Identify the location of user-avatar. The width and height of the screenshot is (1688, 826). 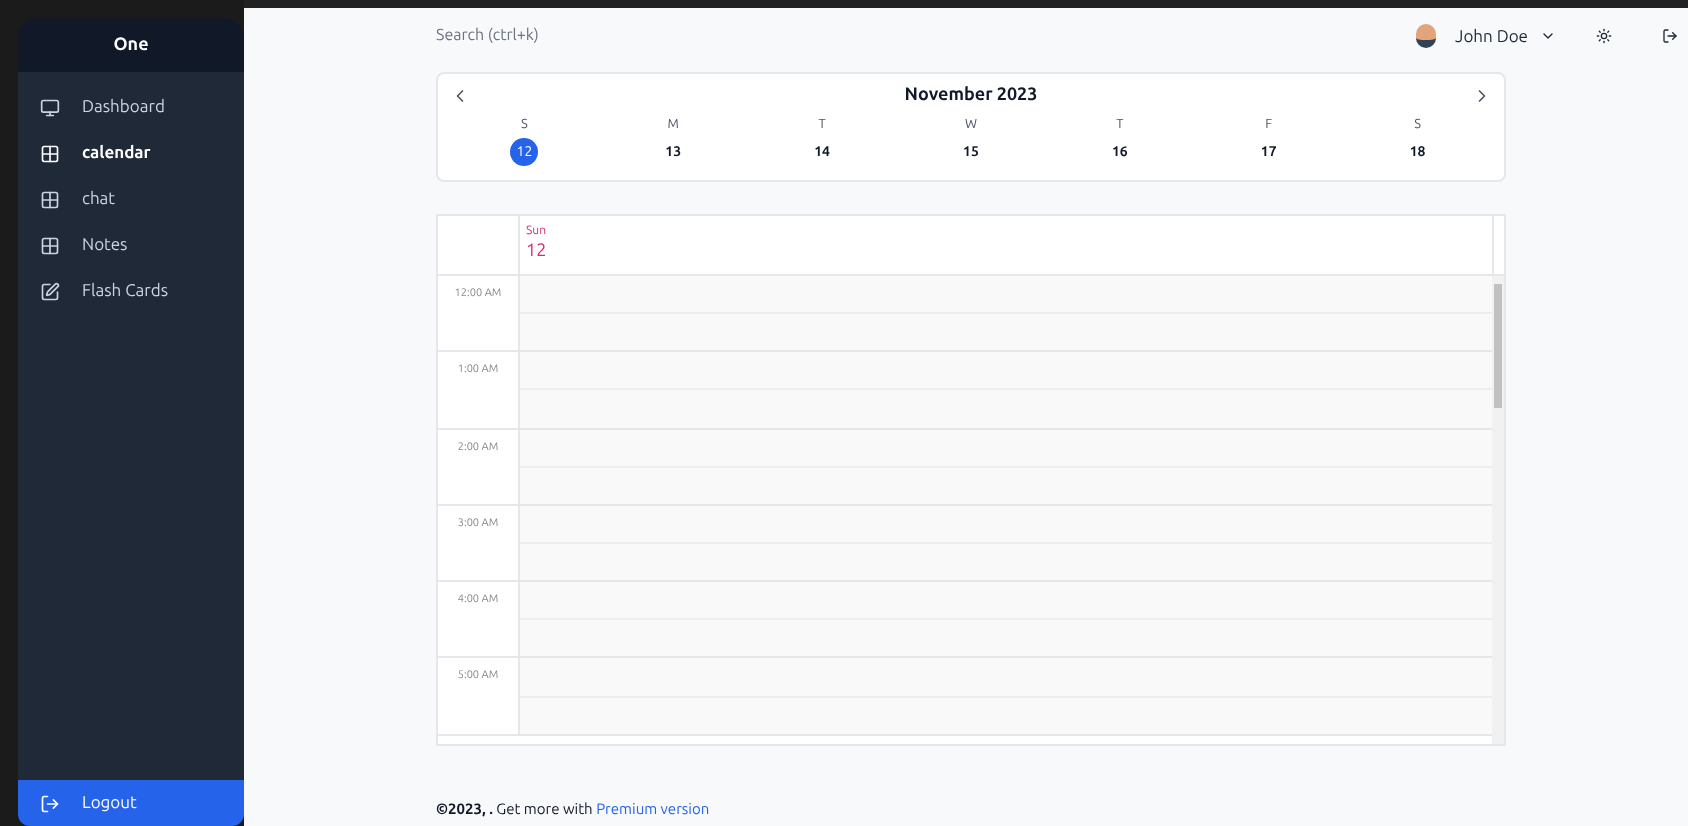
(1425, 36).